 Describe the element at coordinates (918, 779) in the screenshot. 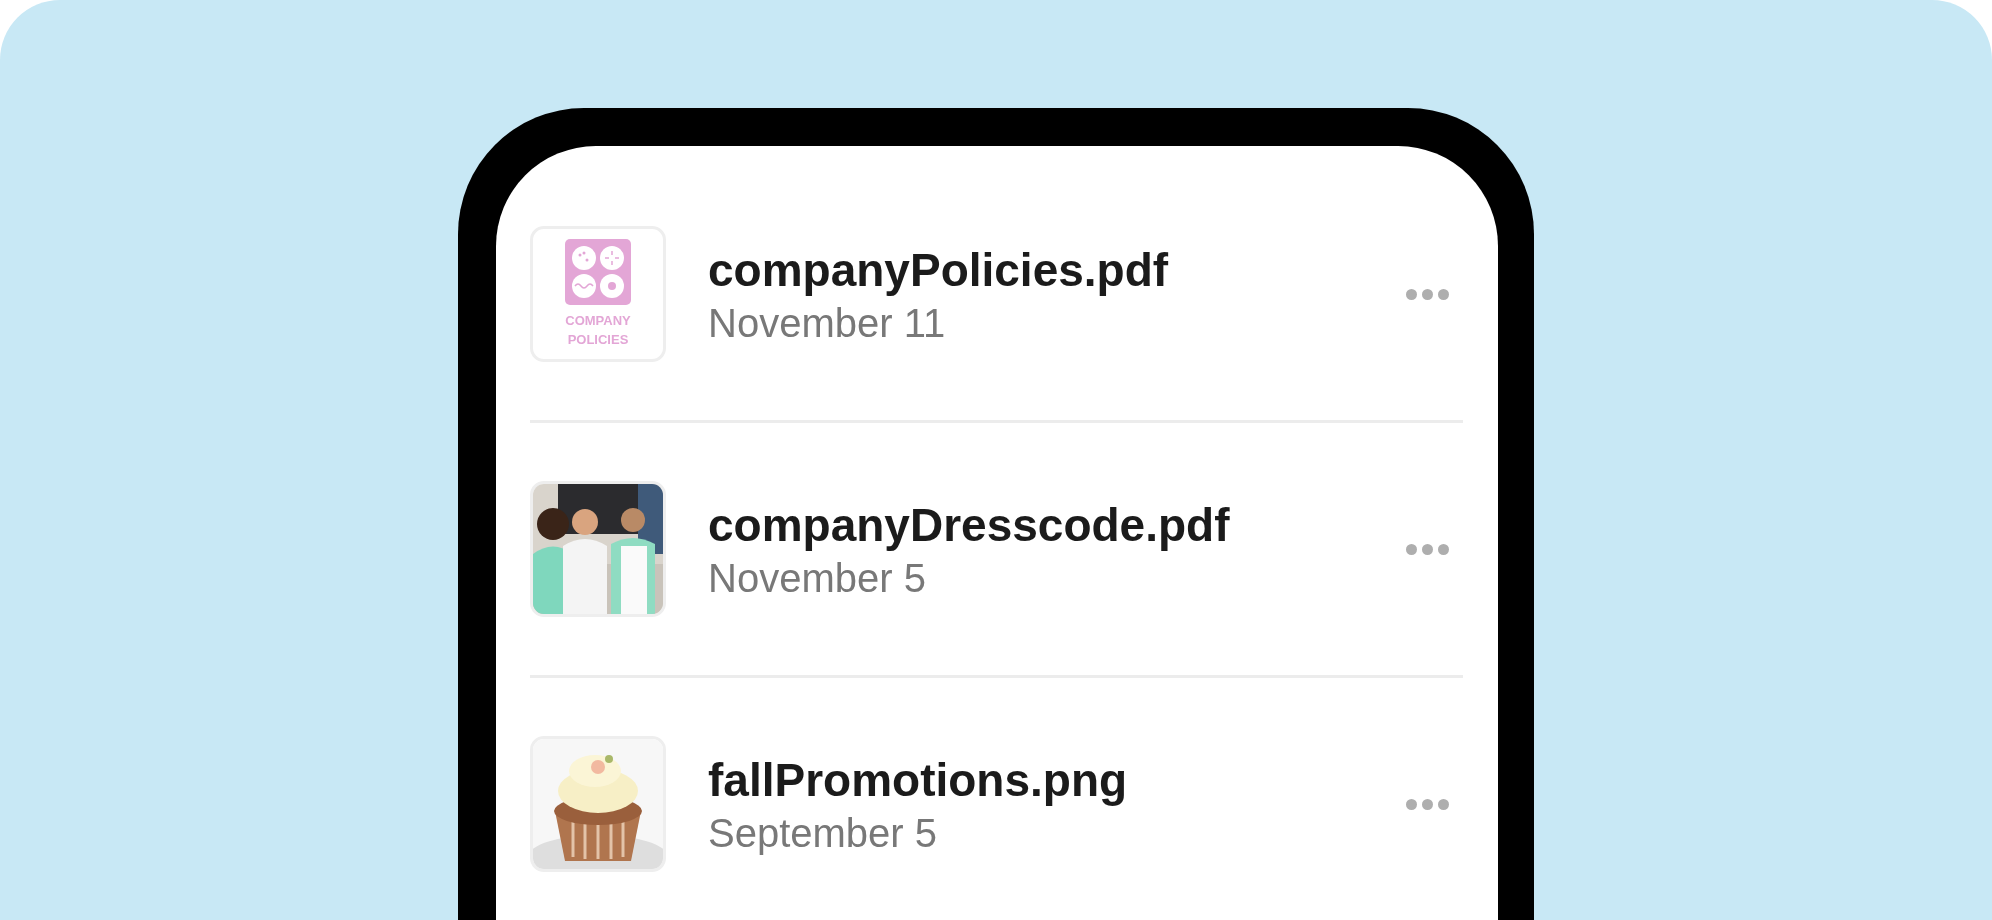

I see `file-name: fallPromotions.png` at that location.